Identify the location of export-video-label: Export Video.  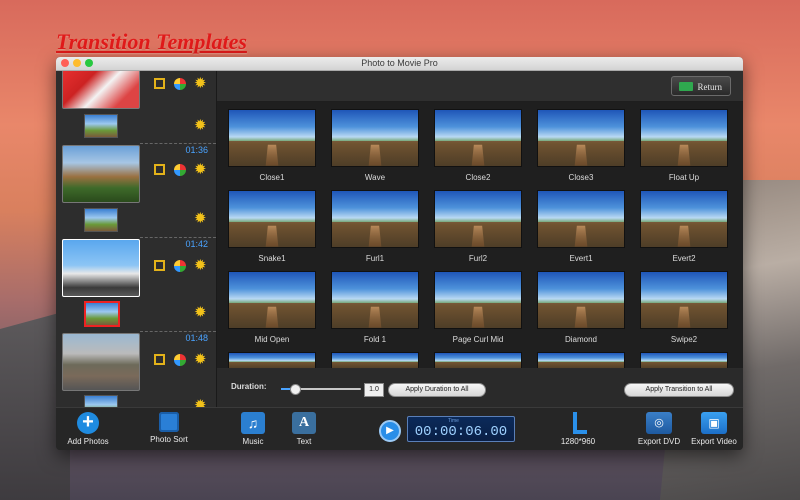
(714, 441).